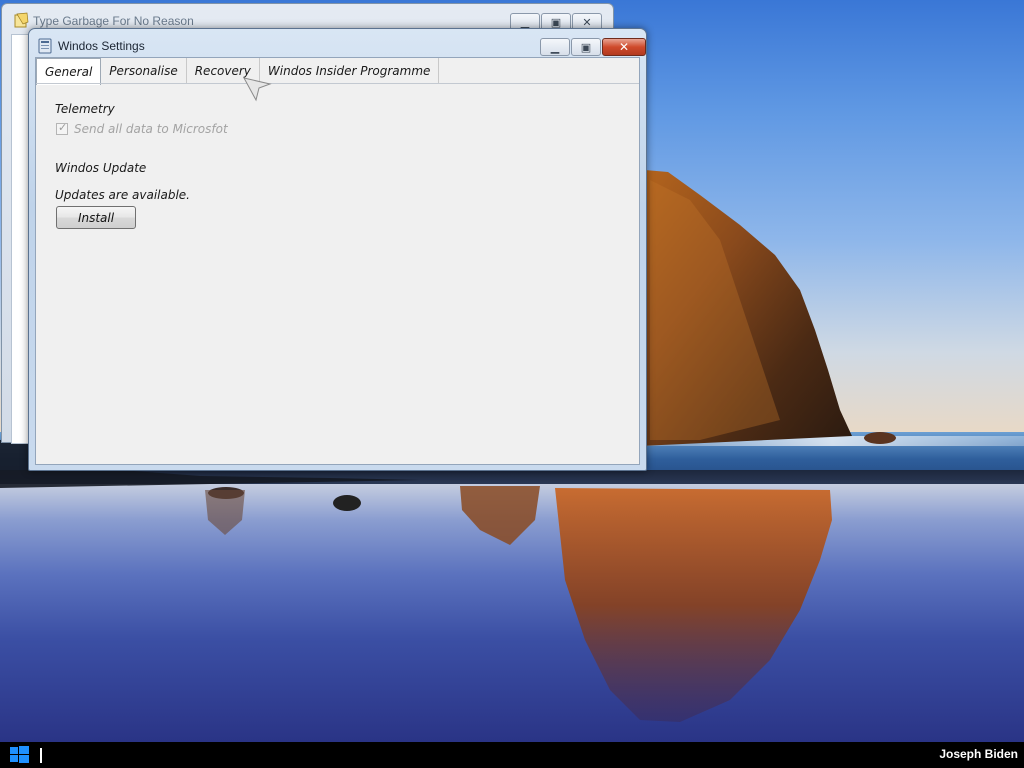 This screenshot has height=768, width=1024. I want to click on close-button: ✕, so click(624, 47).